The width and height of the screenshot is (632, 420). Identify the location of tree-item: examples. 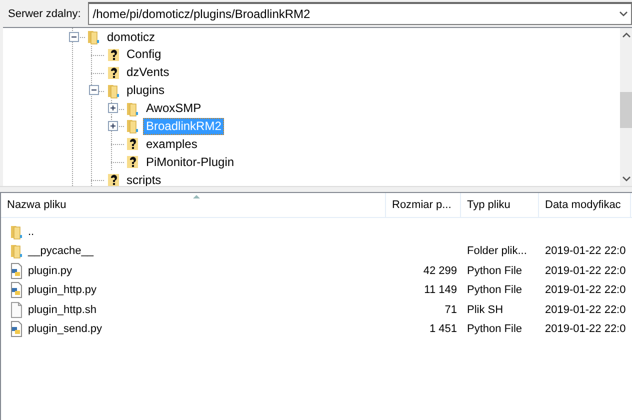
(171, 144).